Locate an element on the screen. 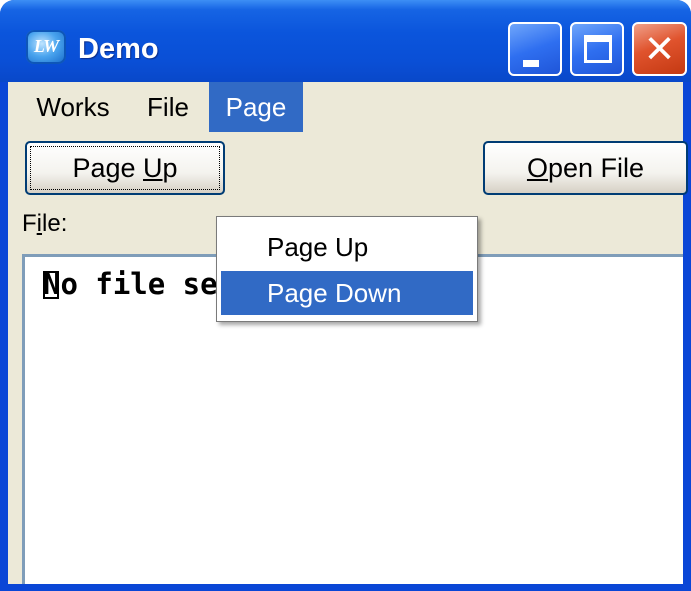 The width and height of the screenshot is (691, 591). minimize-icon is located at coordinates (531, 63).